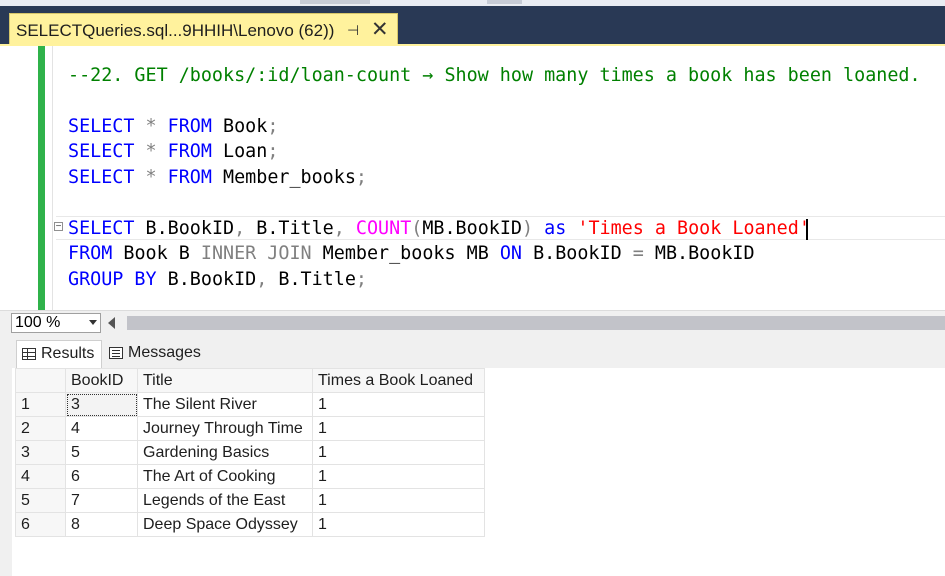 This screenshot has height=576, width=945. What do you see at coordinates (58, 227) in the screenshot?
I see `collapse-toggle: −` at bounding box center [58, 227].